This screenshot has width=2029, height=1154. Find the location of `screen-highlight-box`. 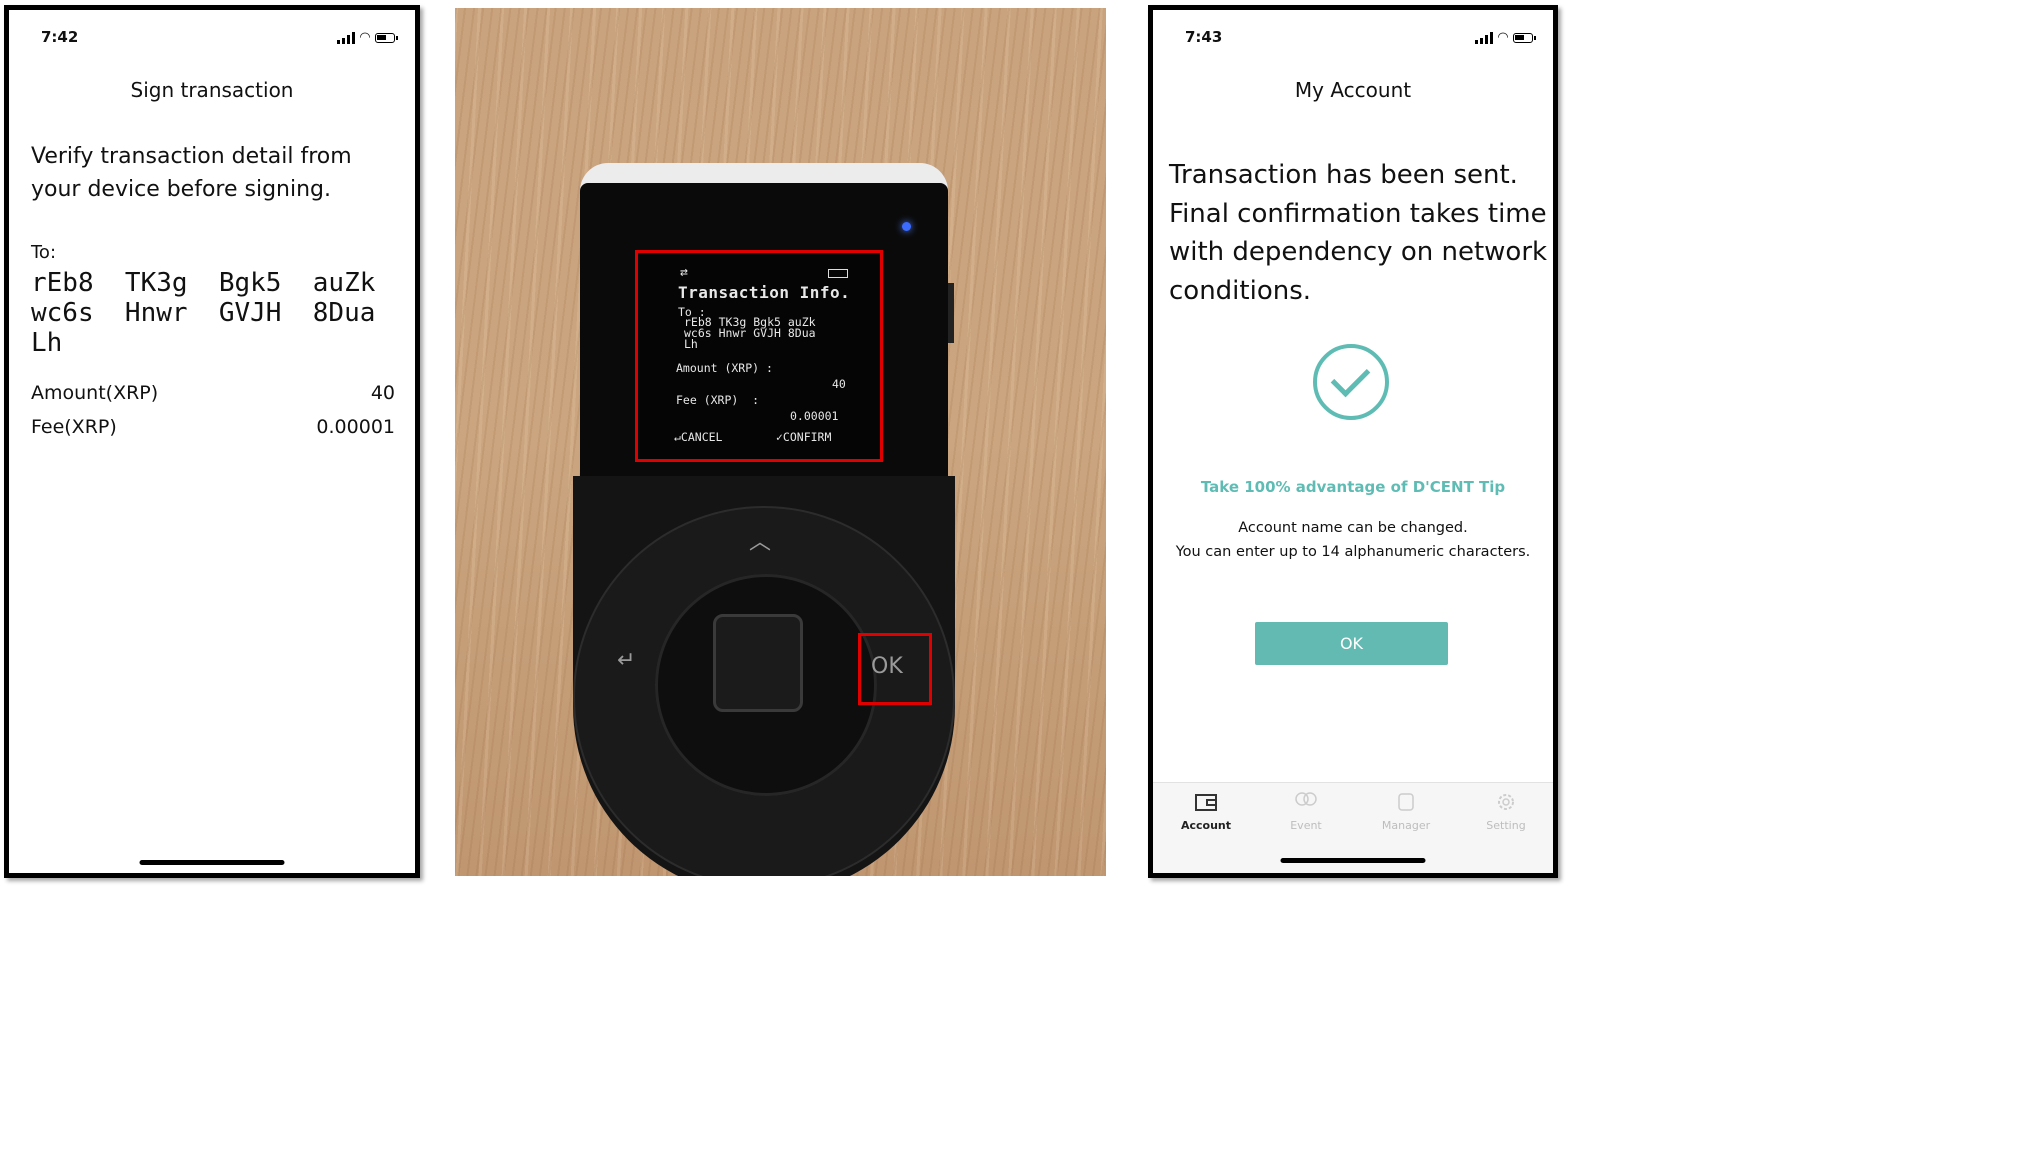

screen-highlight-box is located at coordinates (759, 356).